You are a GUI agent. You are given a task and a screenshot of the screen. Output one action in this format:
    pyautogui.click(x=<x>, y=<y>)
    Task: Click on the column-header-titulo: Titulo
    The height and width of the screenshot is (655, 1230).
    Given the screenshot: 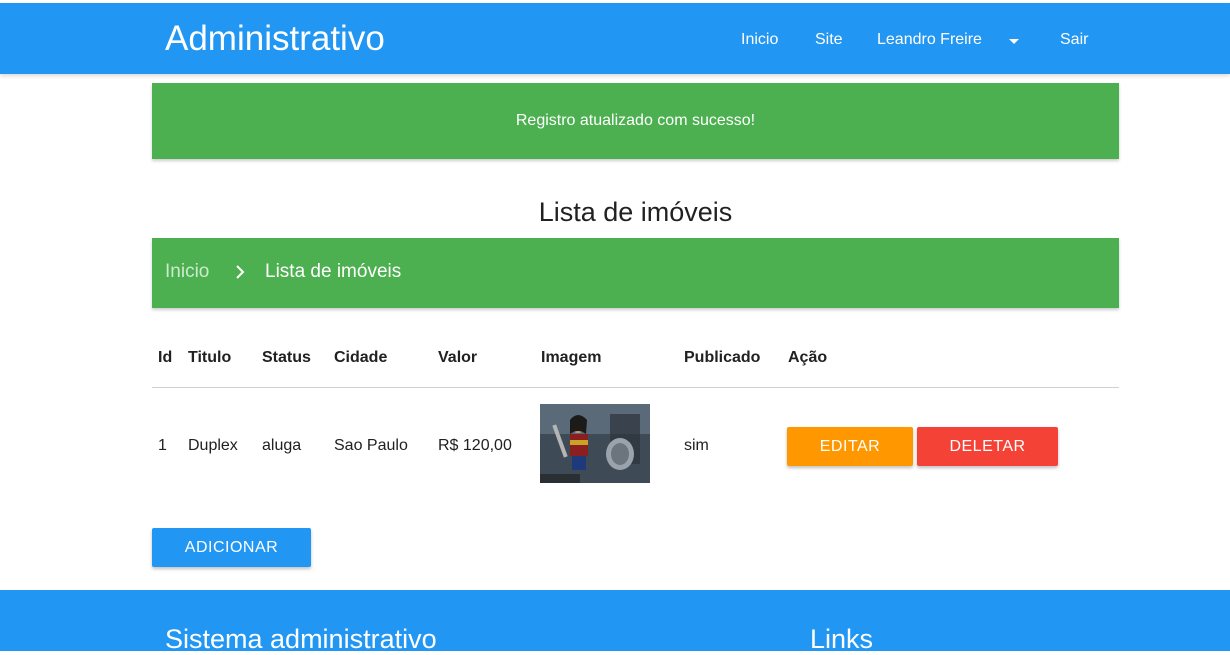 What is the action you would take?
    pyautogui.click(x=210, y=357)
    